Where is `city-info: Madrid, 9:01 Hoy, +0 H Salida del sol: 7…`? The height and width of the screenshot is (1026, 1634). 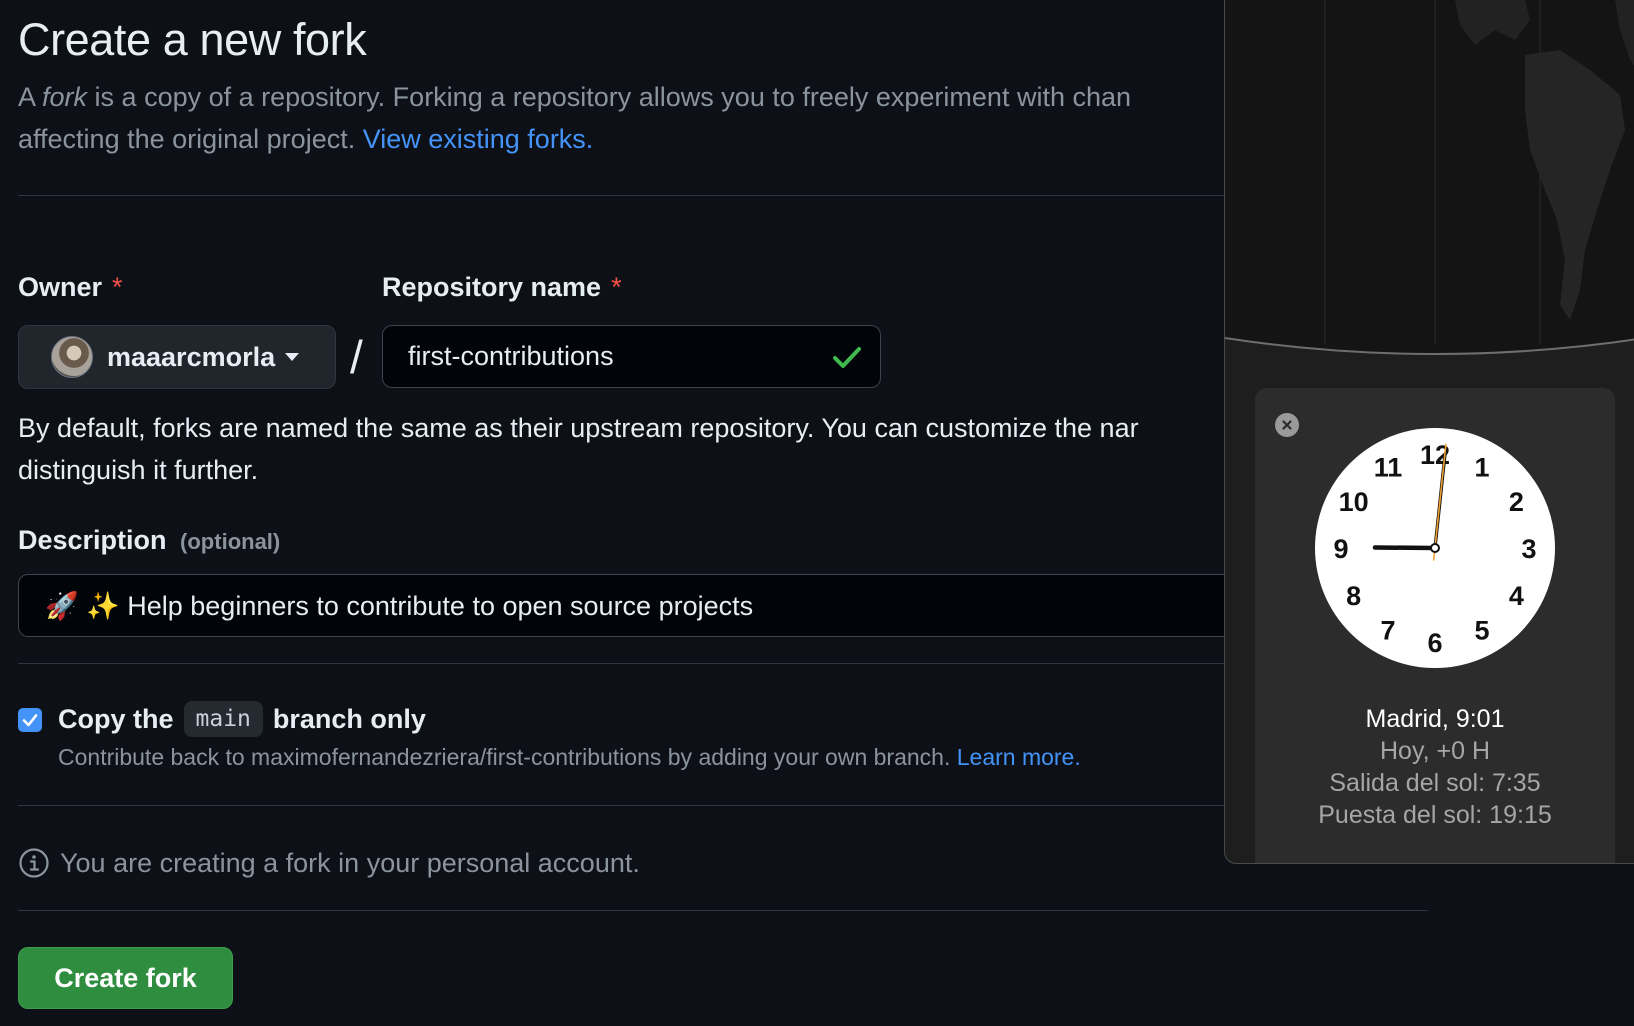
city-info: Madrid, 9:01 Hoy, +0 H Salida del sol: 7… is located at coordinates (1435, 767).